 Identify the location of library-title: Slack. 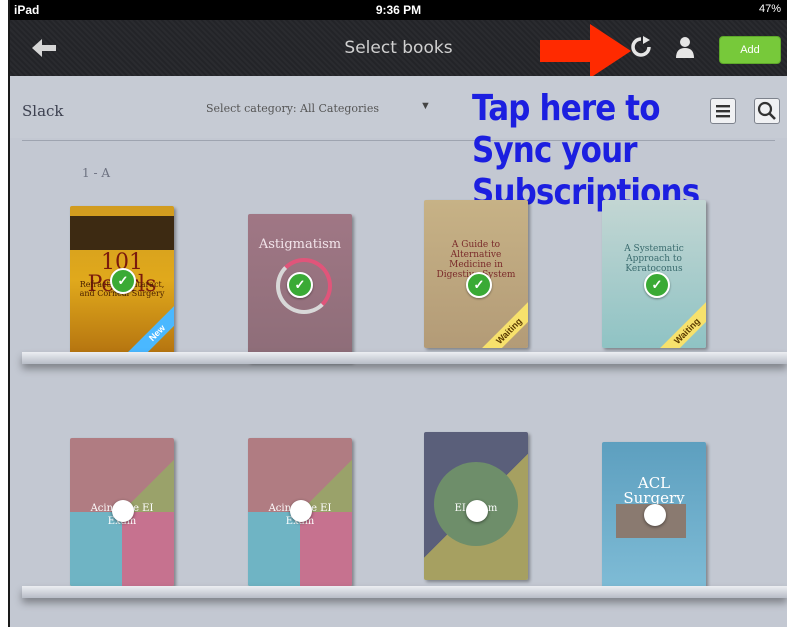
(43, 111).